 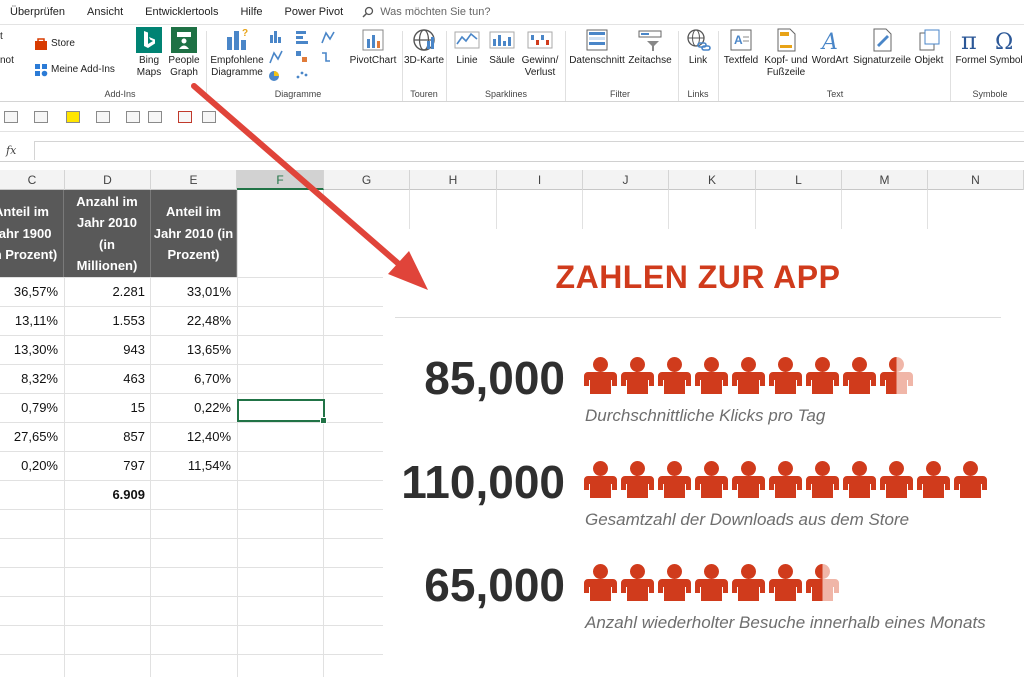 I want to click on tab-hilfe: Hilfe, so click(x=251, y=12).